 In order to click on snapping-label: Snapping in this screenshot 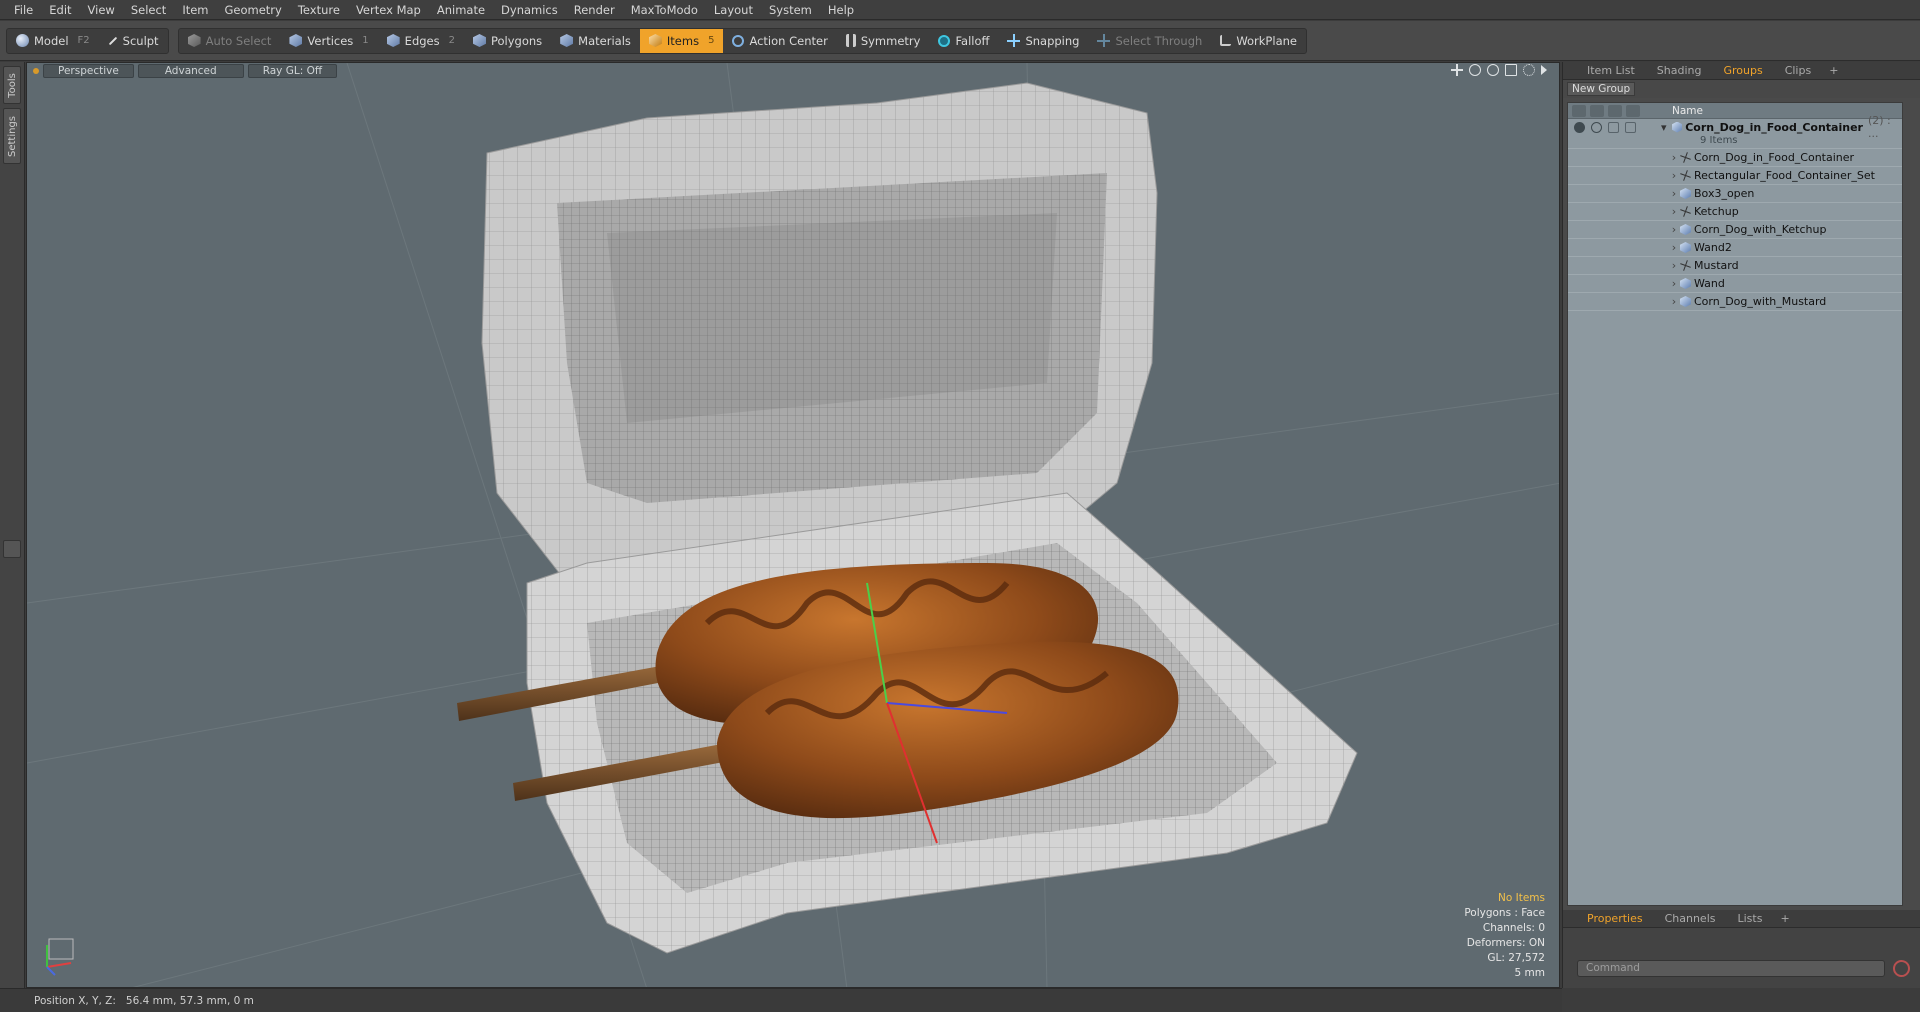, I will do `click(1052, 40)`.